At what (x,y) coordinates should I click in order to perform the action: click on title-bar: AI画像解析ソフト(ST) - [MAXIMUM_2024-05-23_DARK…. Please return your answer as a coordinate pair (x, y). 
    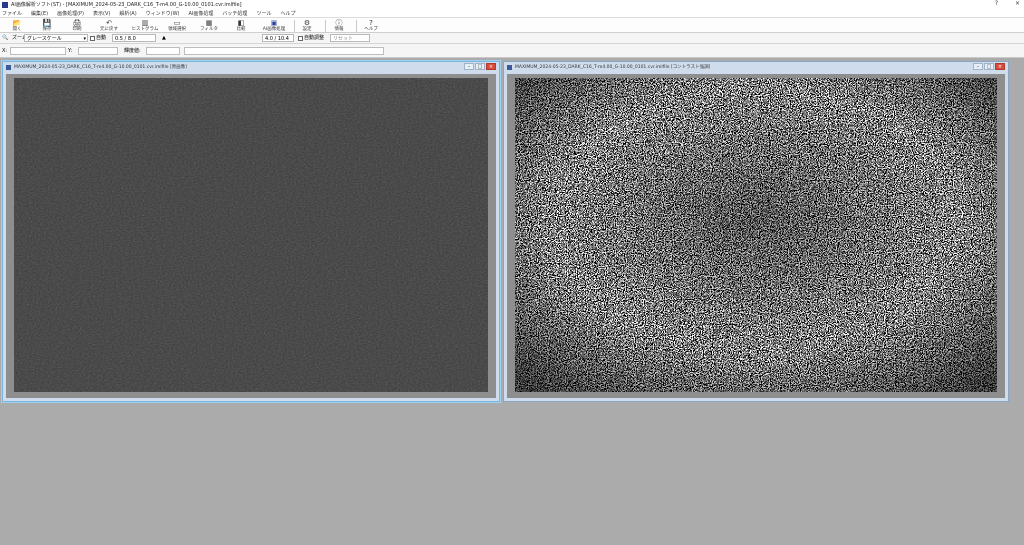
    Looking at the image, I should click on (512, 4).